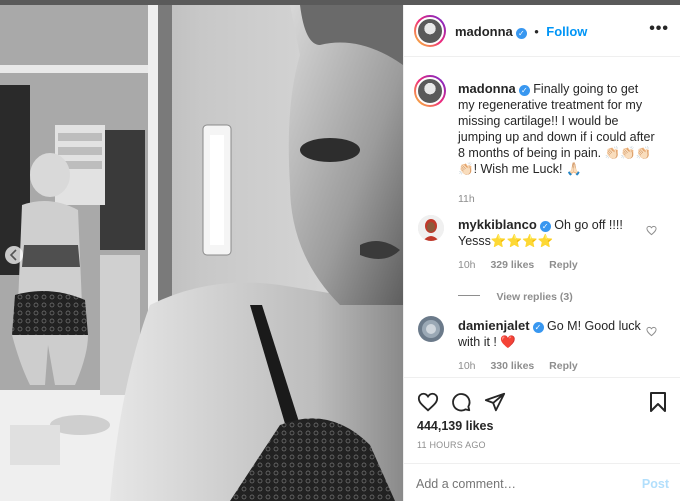 The width and height of the screenshot is (680, 501). What do you see at coordinates (512, 265) in the screenshot?
I see `comment-likes: 329 likes` at bounding box center [512, 265].